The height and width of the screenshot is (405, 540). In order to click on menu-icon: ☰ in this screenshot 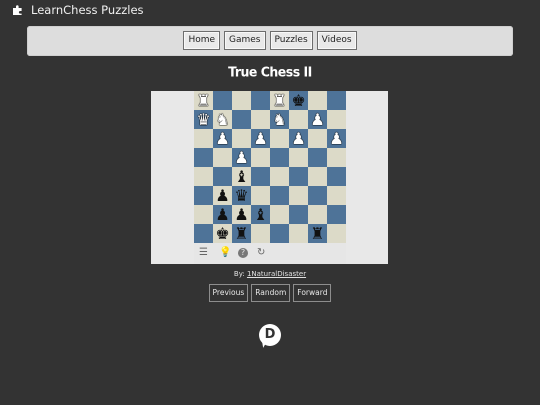, I will do `click(203, 253)`.